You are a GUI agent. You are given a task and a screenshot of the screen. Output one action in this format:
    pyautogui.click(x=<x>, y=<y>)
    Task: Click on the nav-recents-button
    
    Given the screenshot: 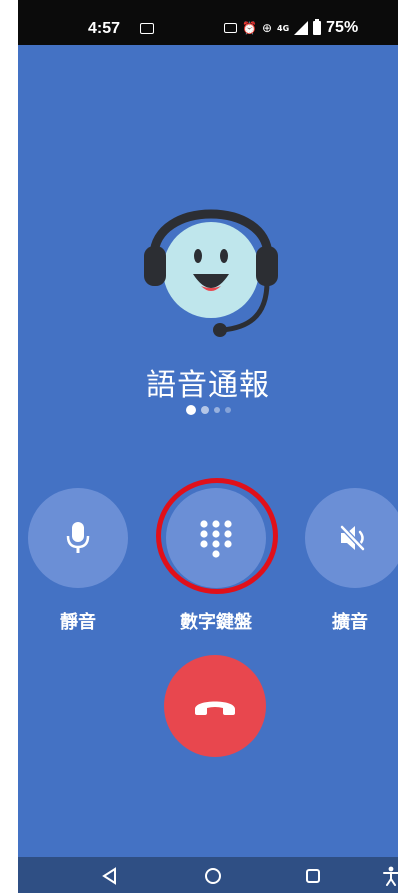 What is the action you would take?
    pyautogui.click(x=313, y=876)
    